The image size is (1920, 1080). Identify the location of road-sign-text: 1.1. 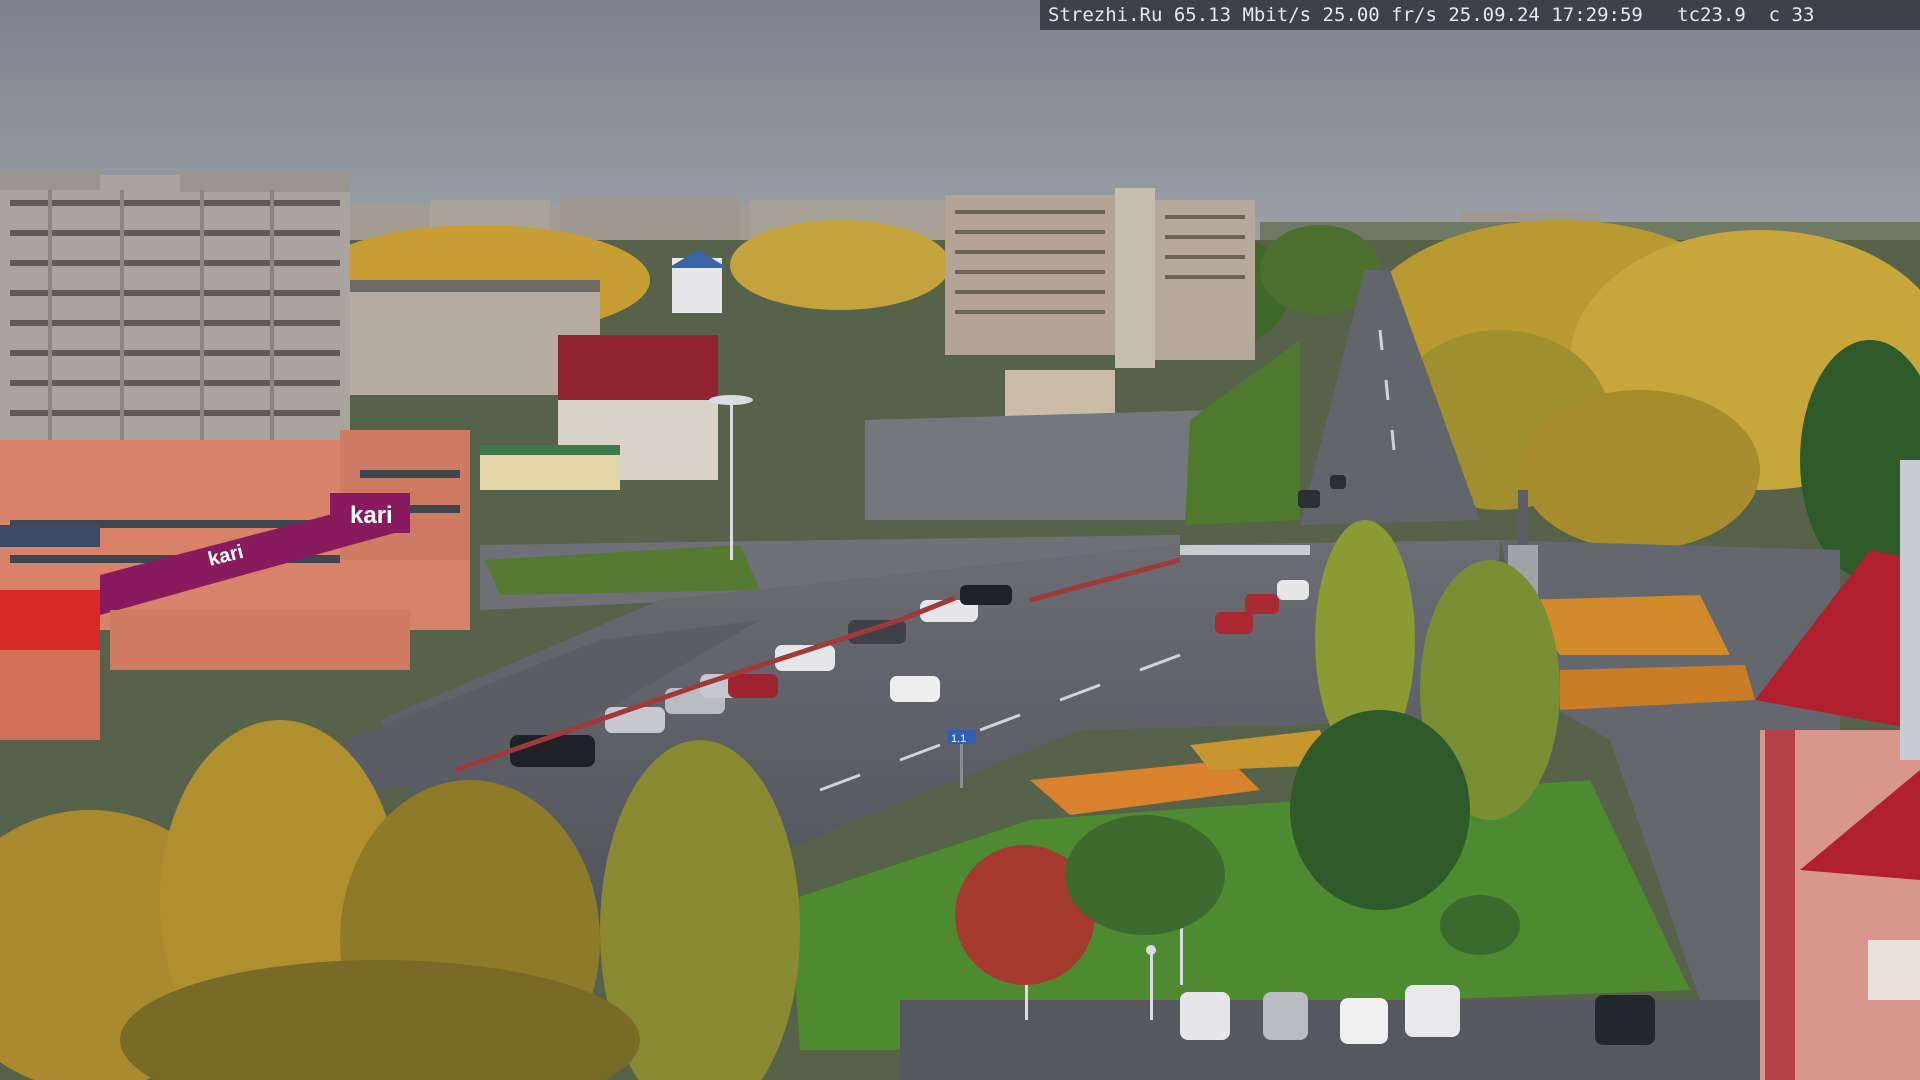
(958, 739).